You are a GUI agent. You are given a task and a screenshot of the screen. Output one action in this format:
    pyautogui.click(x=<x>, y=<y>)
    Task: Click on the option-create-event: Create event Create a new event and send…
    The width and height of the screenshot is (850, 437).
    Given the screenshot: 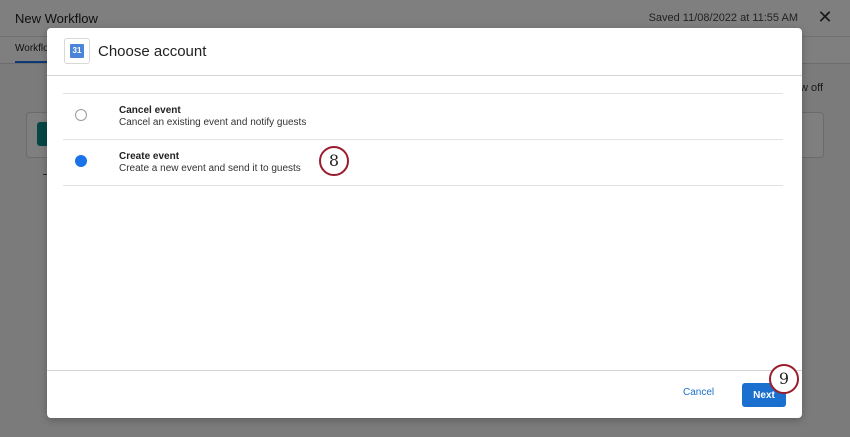 What is the action you would take?
    pyautogui.click(x=423, y=162)
    